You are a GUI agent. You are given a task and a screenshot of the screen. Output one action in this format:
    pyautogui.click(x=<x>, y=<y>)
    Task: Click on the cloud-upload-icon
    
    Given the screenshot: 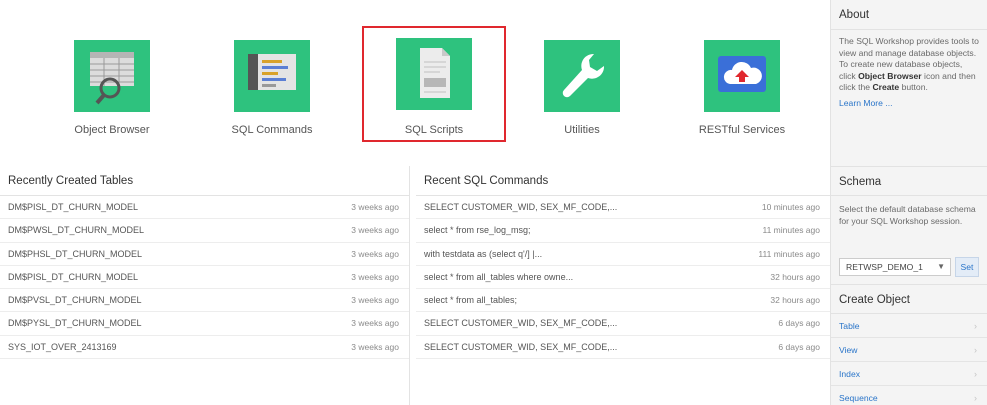 What is the action you would take?
    pyautogui.click(x=742, y=76)
    